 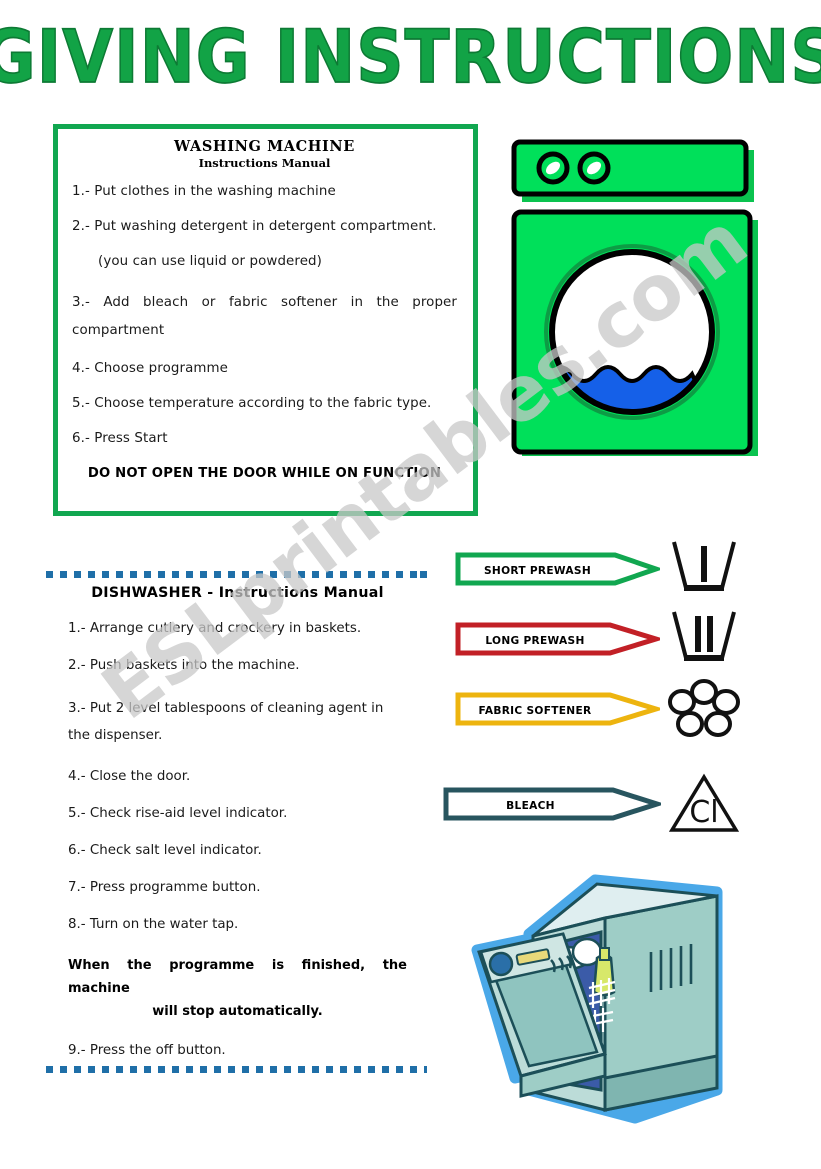 I want to click on symbol-row-long-prewash: LONG PREWASH, so click(x=597, y=641).